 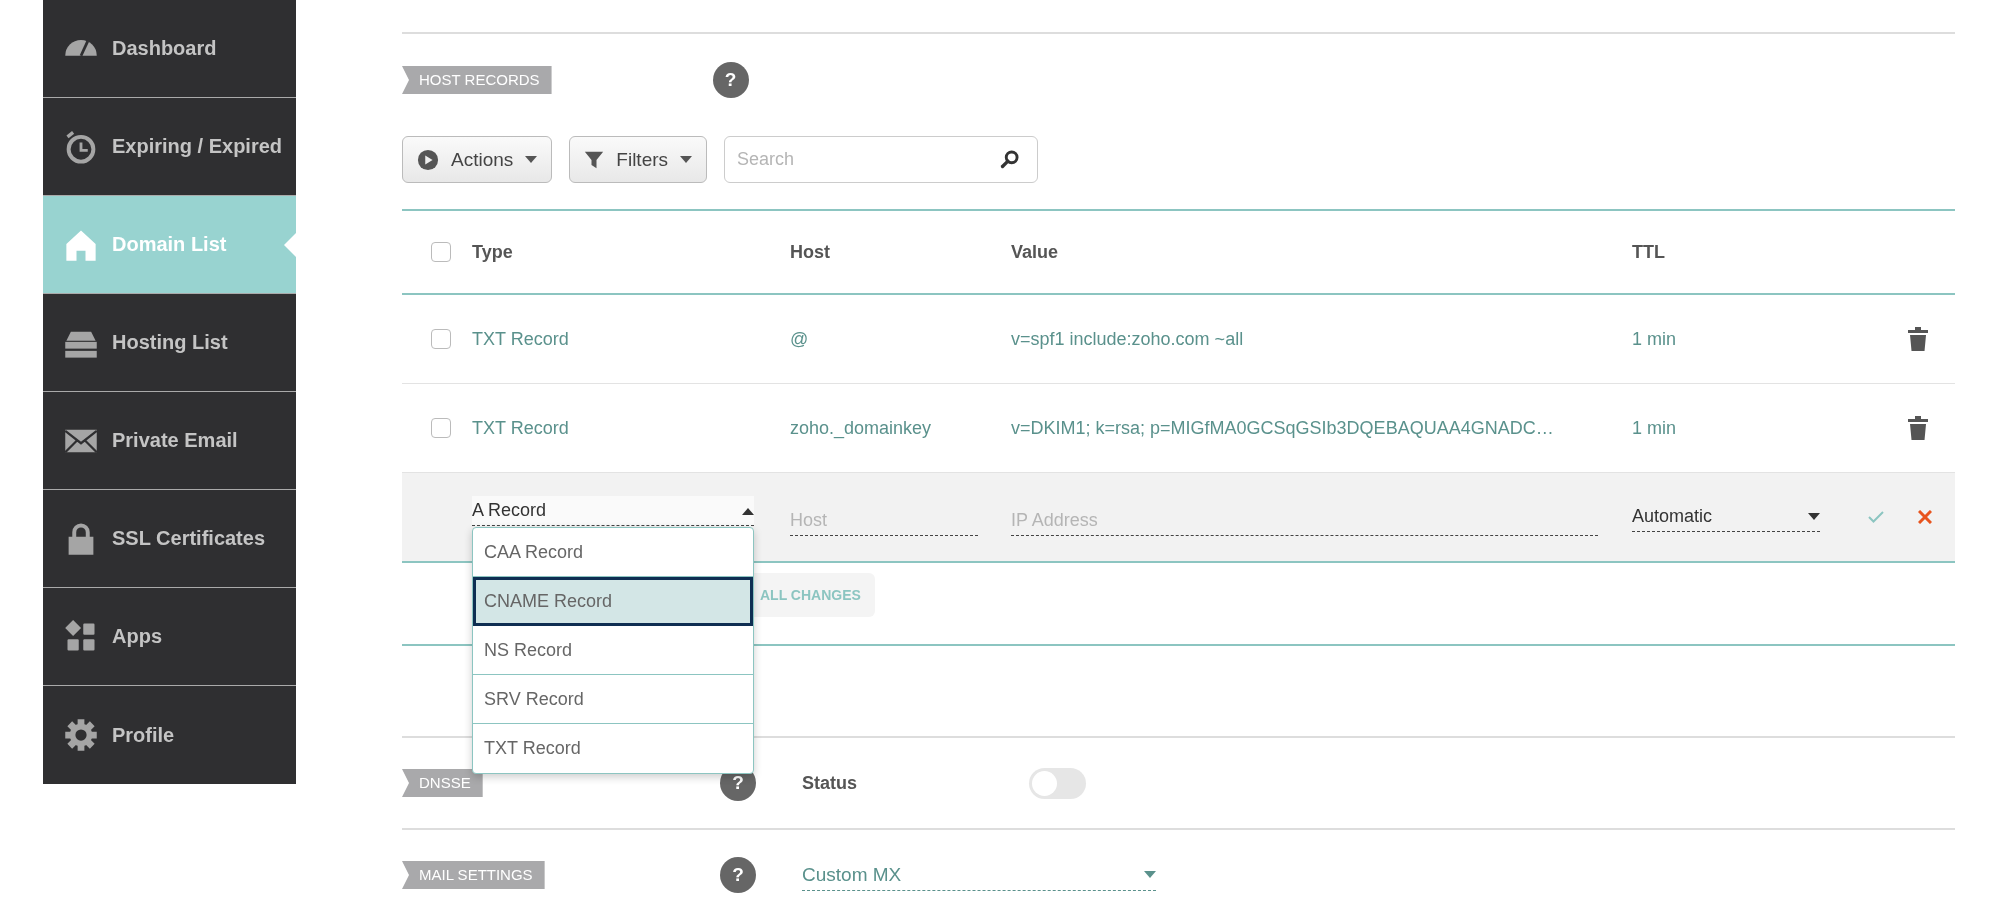 What do you see at coordinates (169, 343) in the screenshot?
I see `sidebar-item: Hosting List` at bounding box center [169, 343].